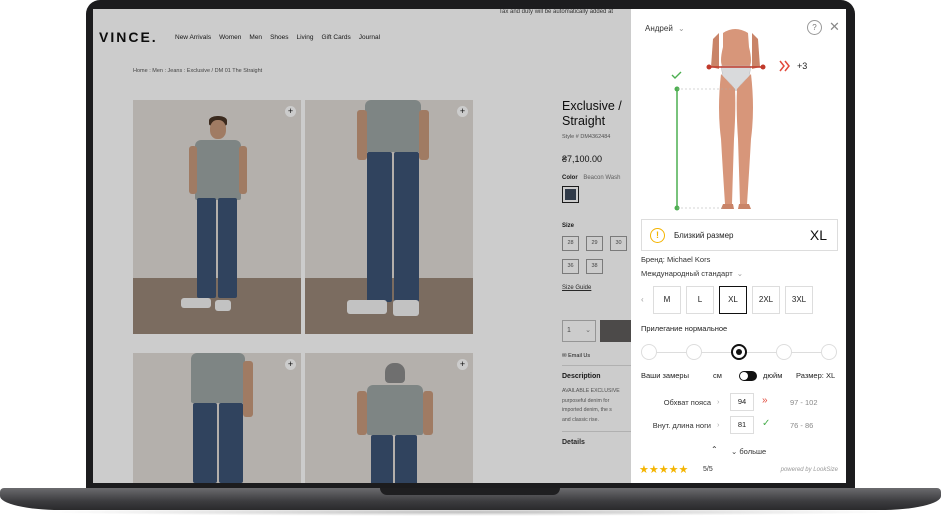 This screenshot has height=525, width=941. Describe the element at coordinates (802, 425) in the screenshot. I see `measurement-range: 76 - 86` at that location.